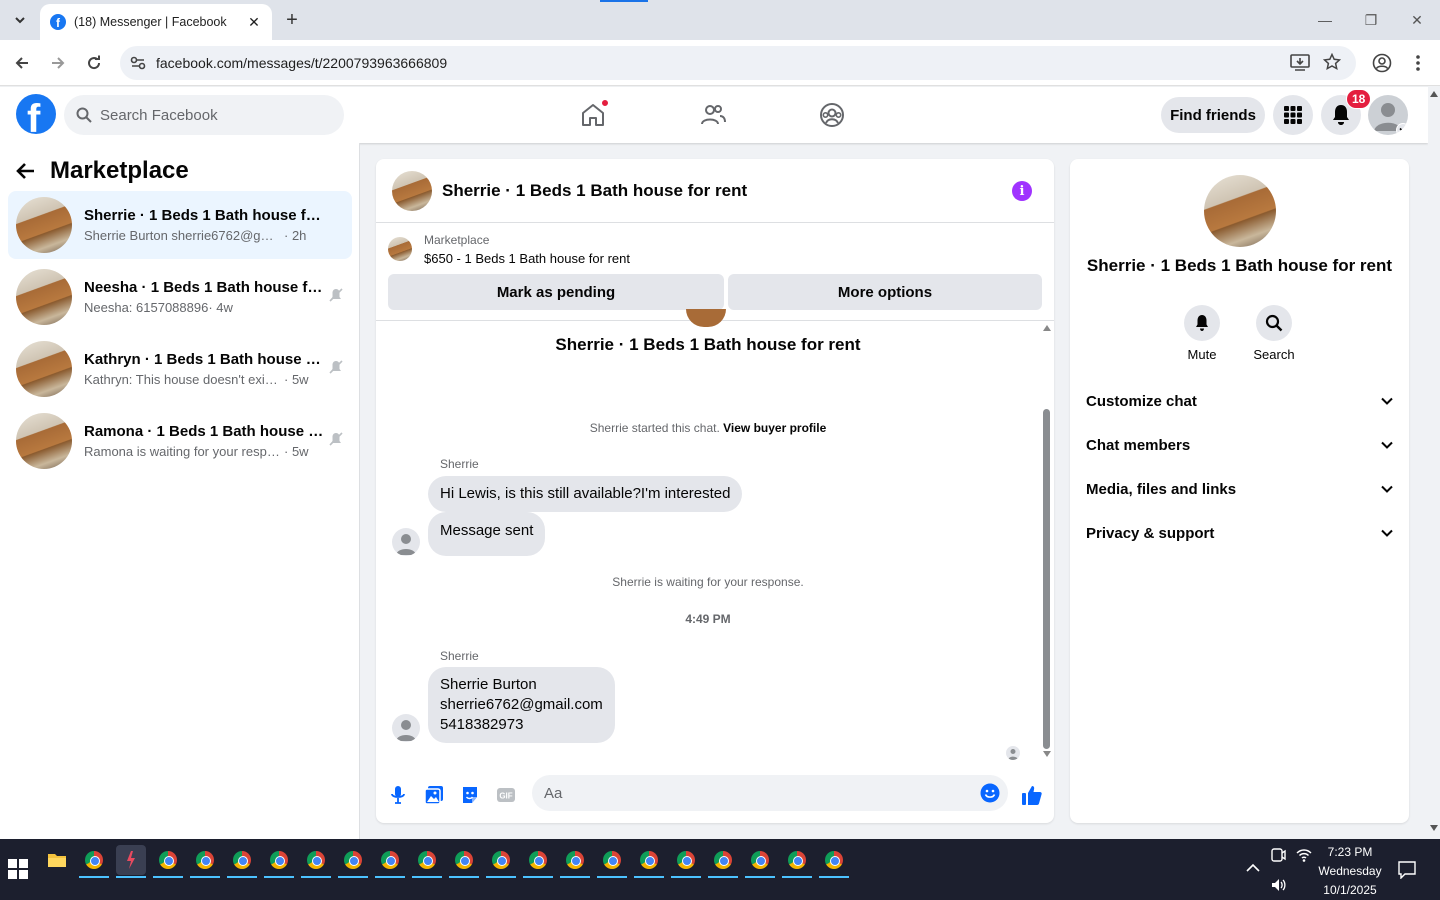 The height and width of the screenshot is (900, 1440). I want to click on meet-now-icon, so click(1278, 855).